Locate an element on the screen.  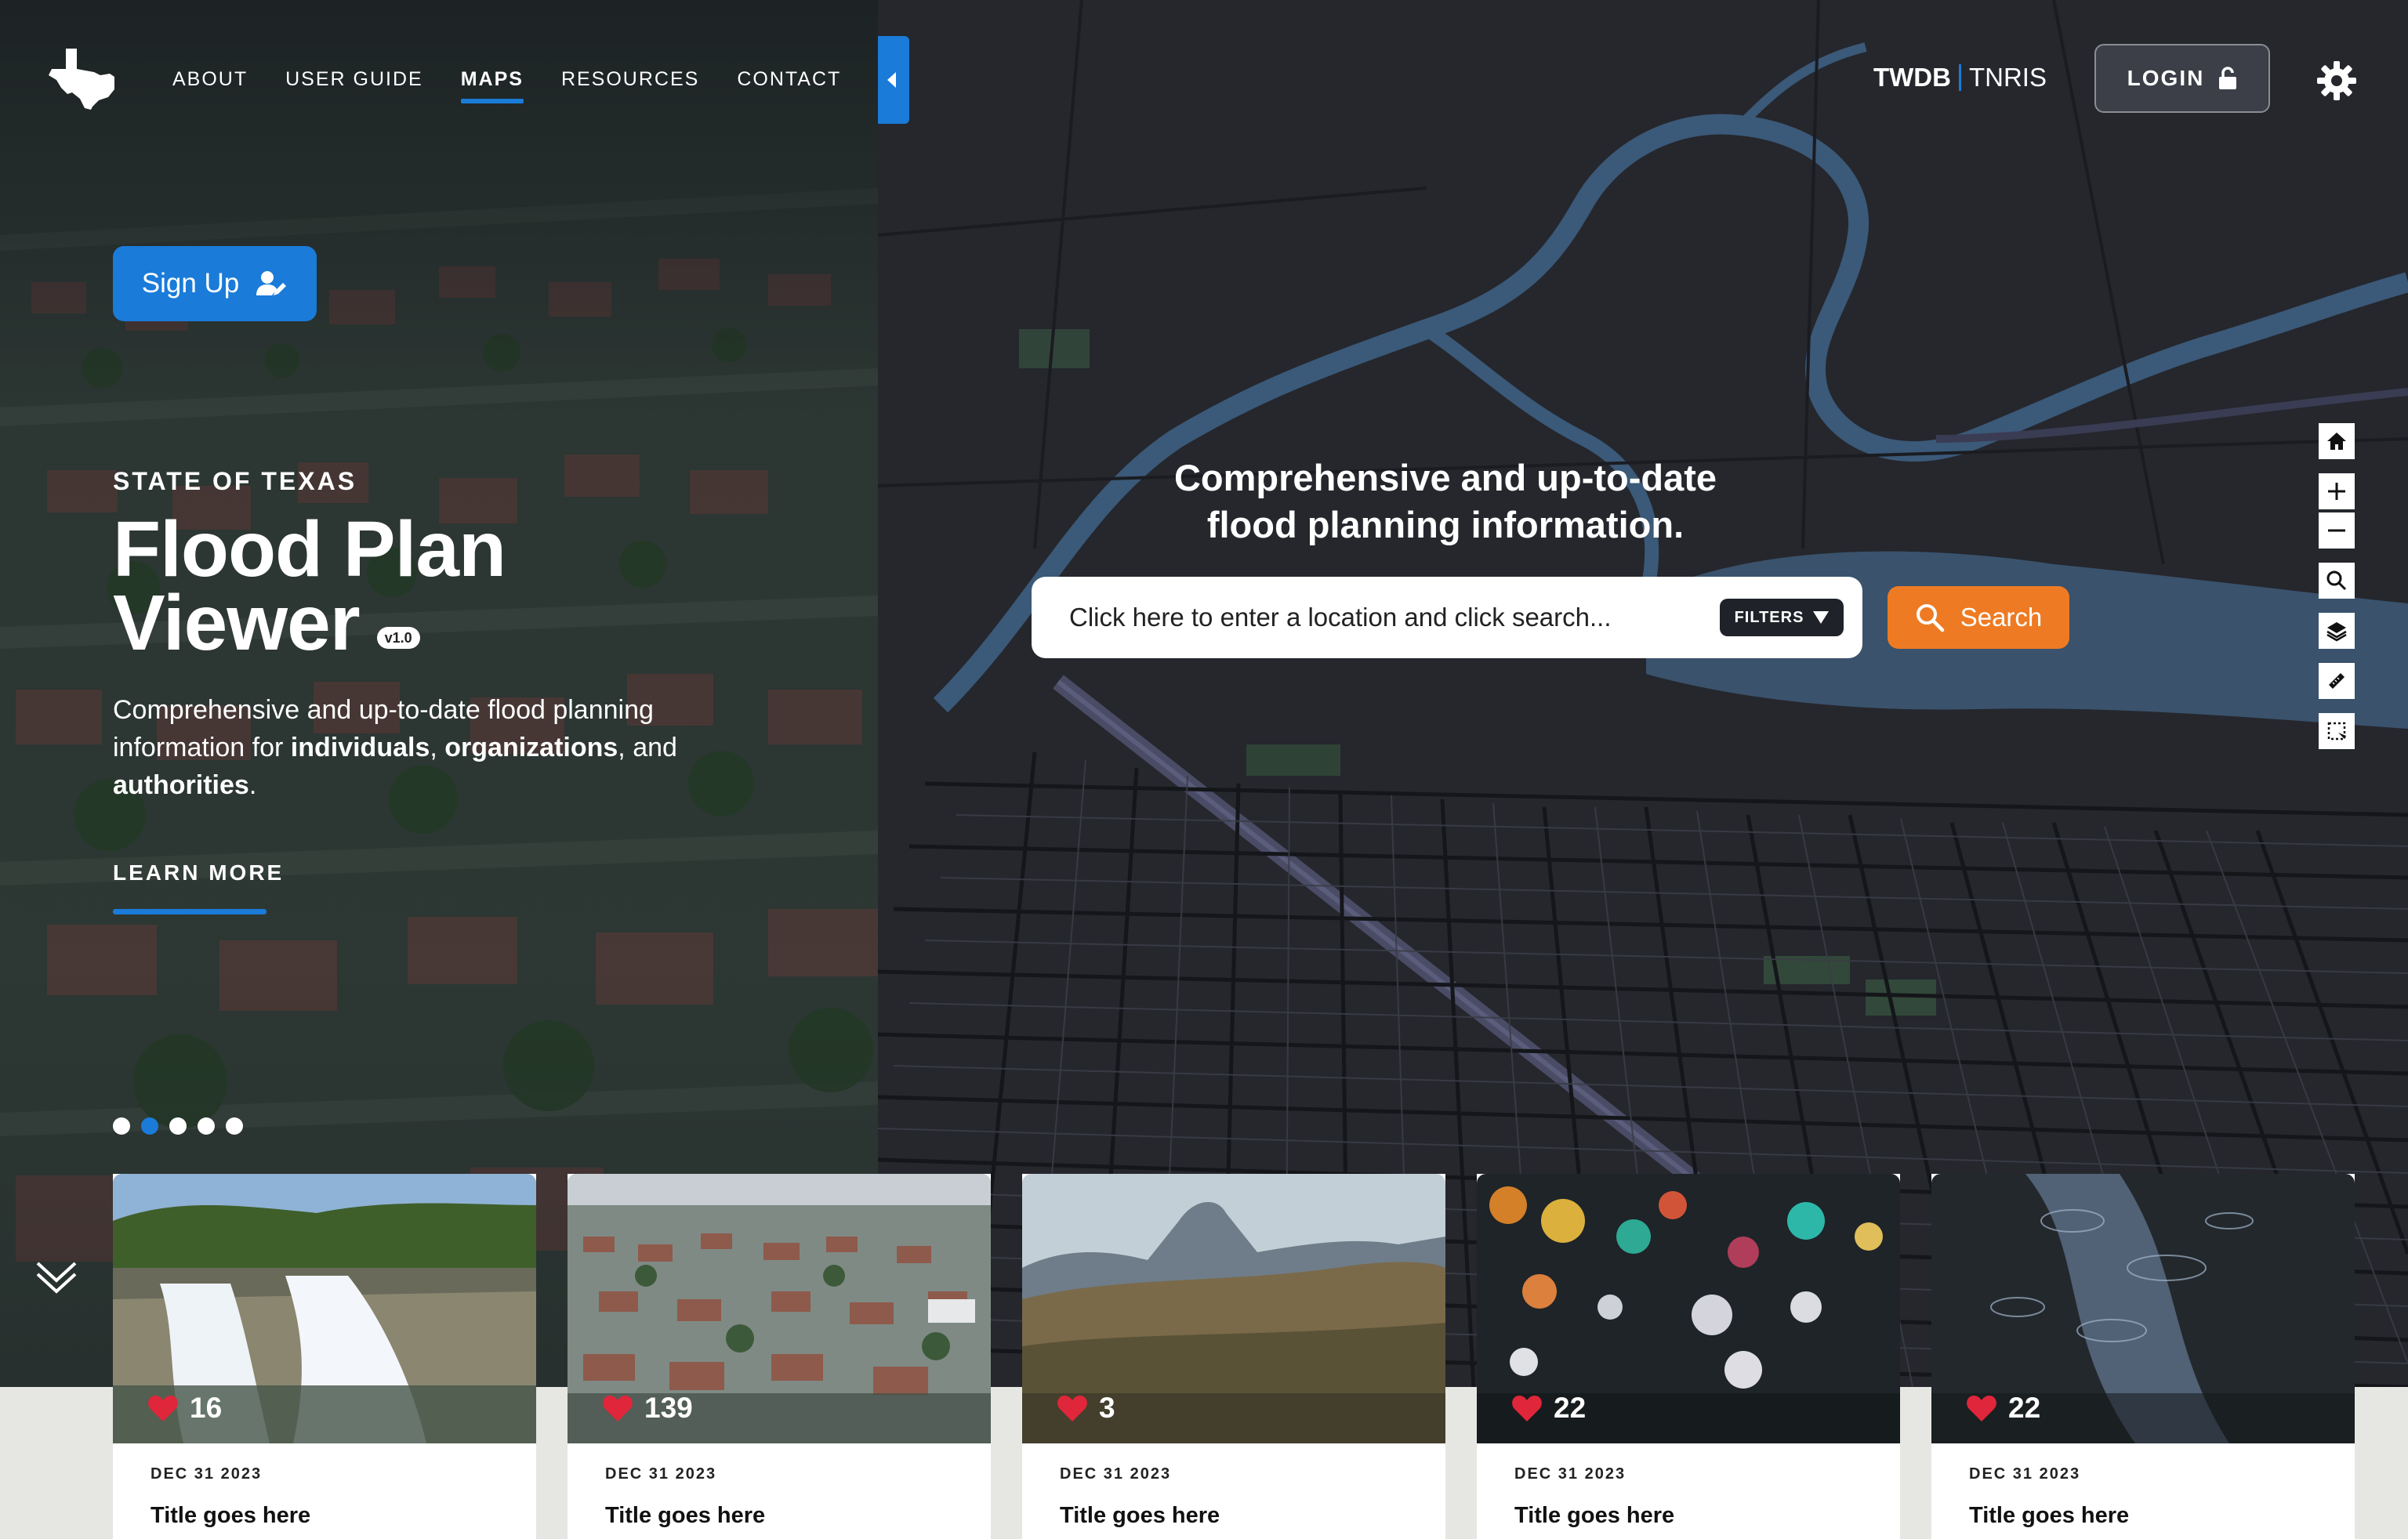
likes-count: 139 is located at coordinates (647, 1408).